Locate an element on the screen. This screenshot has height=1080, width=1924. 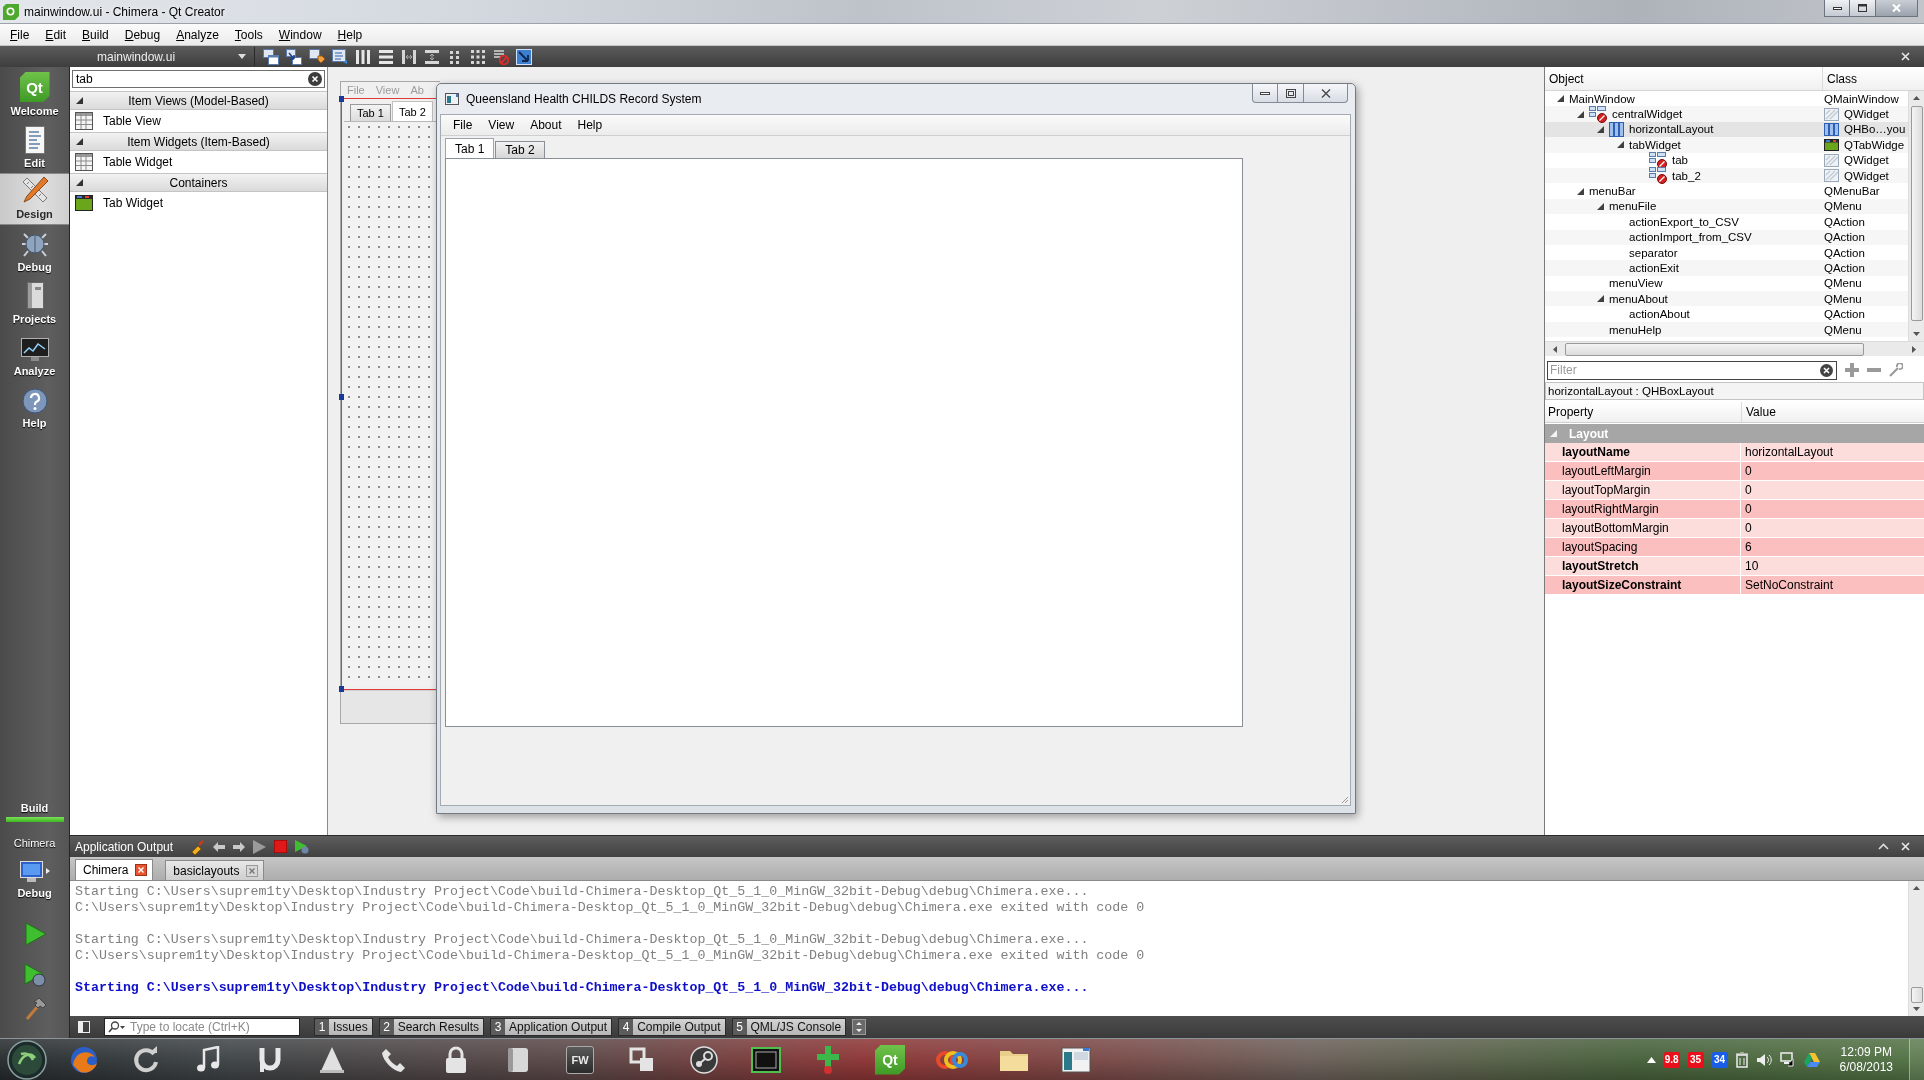
up-down-arrows-icon is located at coordinates (859, 1027).